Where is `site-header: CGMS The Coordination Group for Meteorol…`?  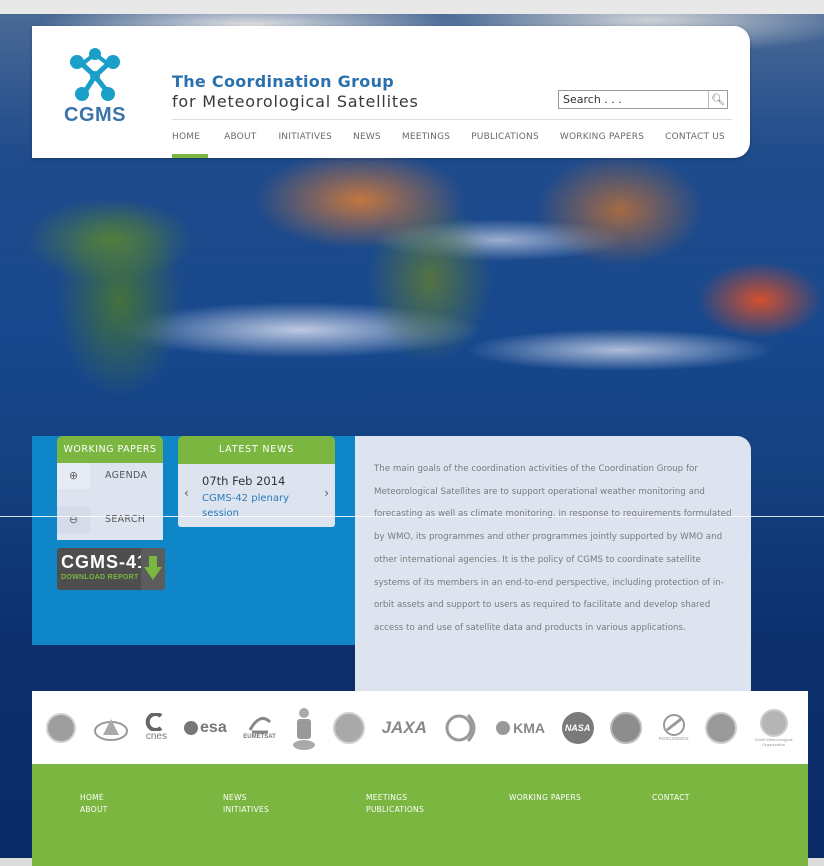
site-header: CGMS The Coordination Group for Meteorol… is located at coordinates (391, 92).